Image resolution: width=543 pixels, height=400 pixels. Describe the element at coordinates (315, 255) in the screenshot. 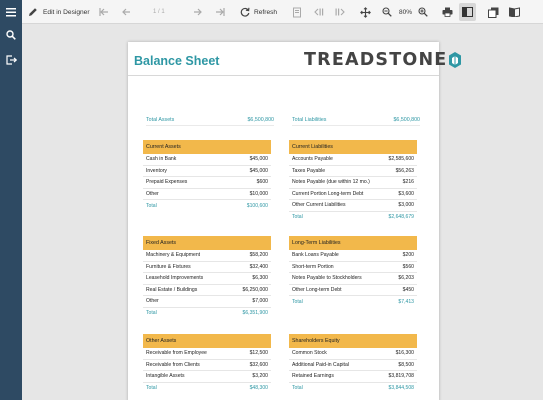

I see `row-label: Bank Loans Payable` at that location.